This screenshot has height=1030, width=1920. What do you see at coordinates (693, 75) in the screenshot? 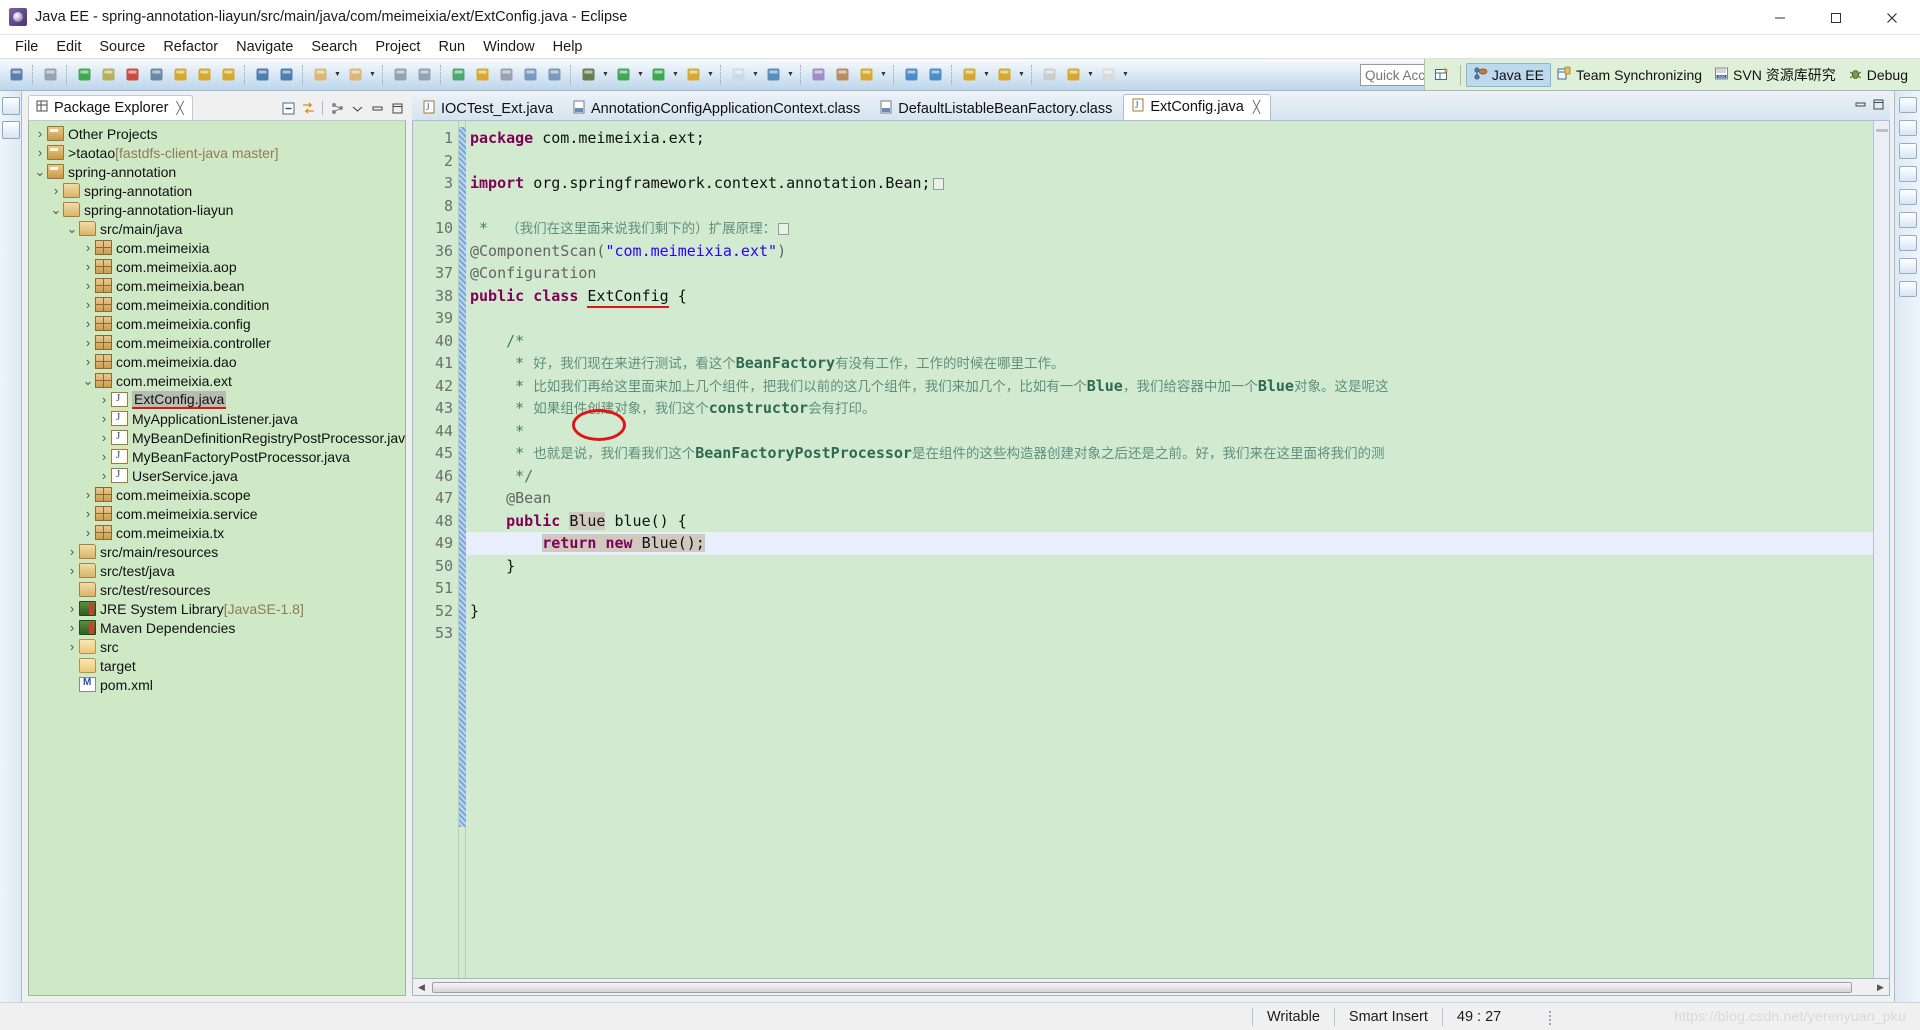
I see `coverage-icon` at bounding box center [693, 75].